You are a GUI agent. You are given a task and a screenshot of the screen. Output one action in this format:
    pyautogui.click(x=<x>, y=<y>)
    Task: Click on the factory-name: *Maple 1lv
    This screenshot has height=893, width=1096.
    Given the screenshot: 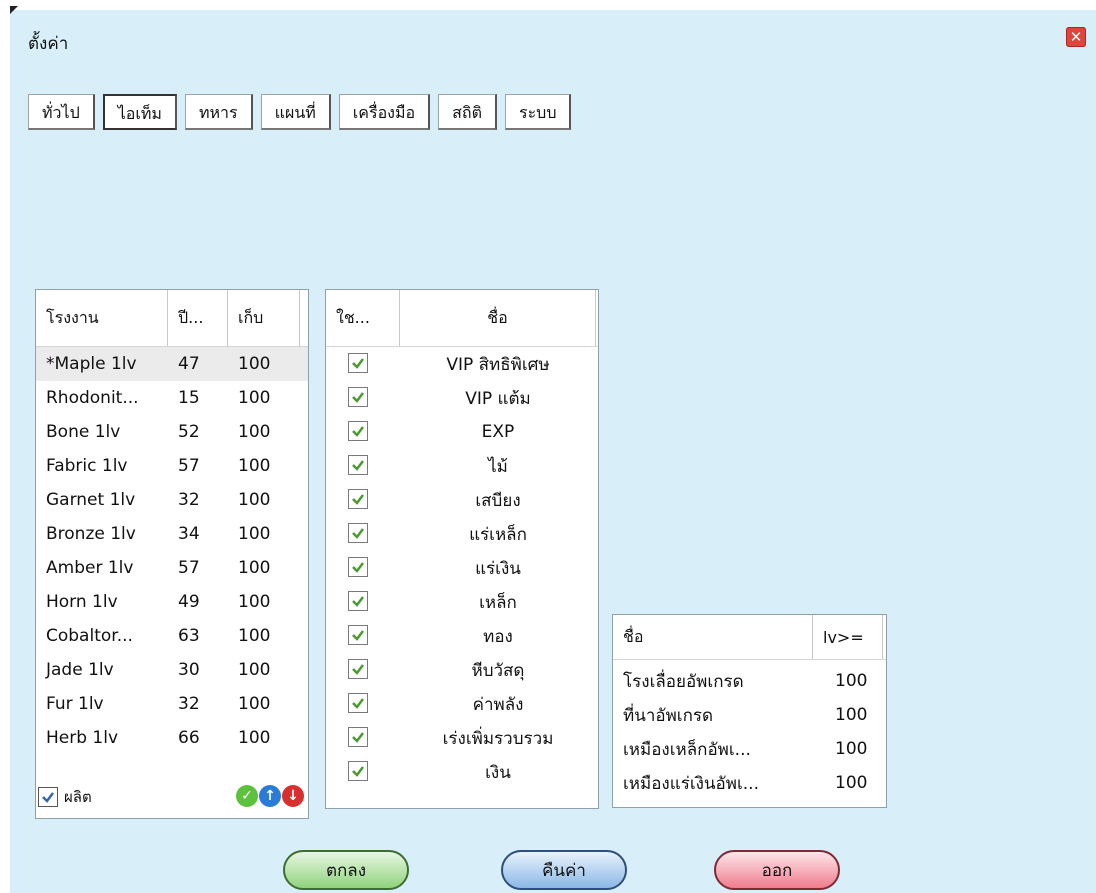 What is the action you would take?
    pyautogui.click(x=91, y=364)
    